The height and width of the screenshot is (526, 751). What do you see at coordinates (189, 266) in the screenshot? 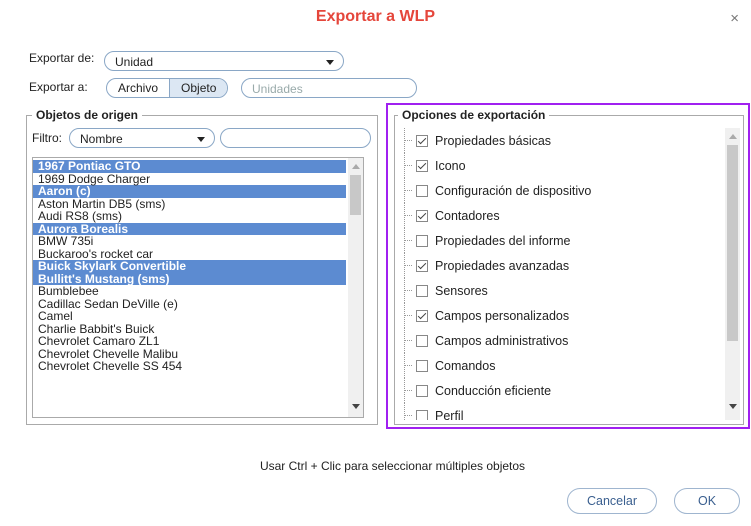
I see `list-item: Buick Skylark Convertible` at bounding box center [189, 266].